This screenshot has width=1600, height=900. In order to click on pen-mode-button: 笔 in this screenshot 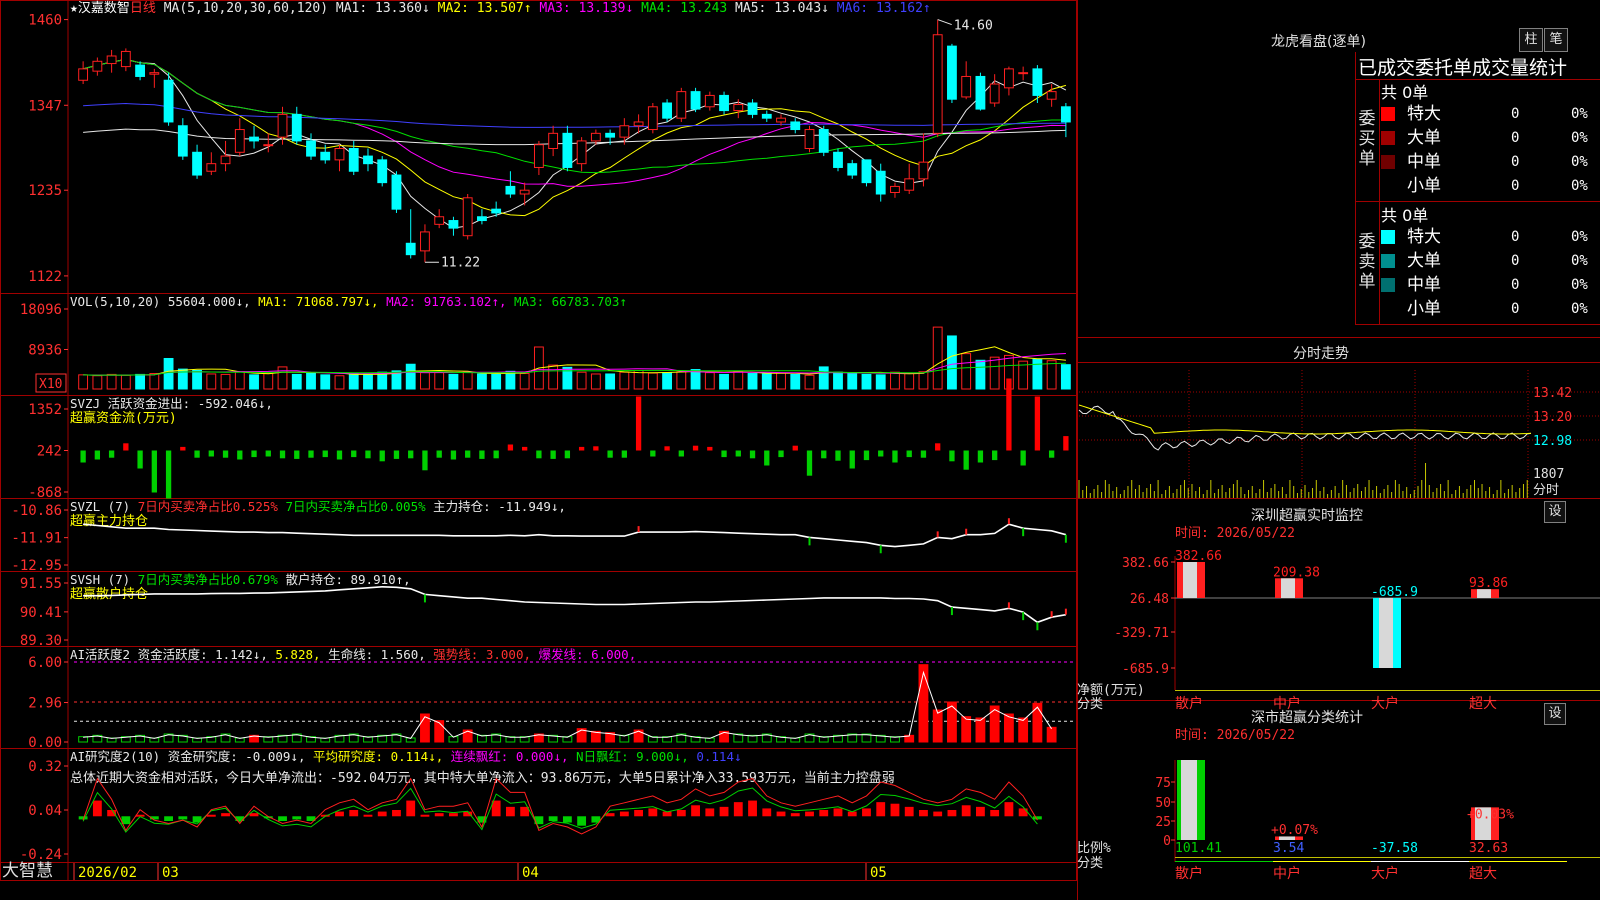, I will do `click(1556, 40)`.